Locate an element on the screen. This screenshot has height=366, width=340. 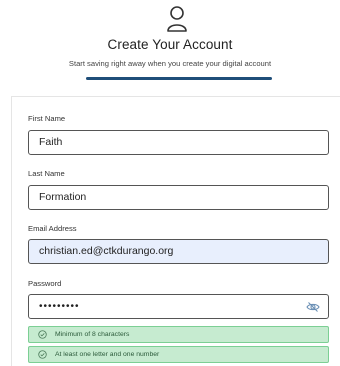
requirement-letter-number: At least one letter and one number is located at coordinates (178, 354).